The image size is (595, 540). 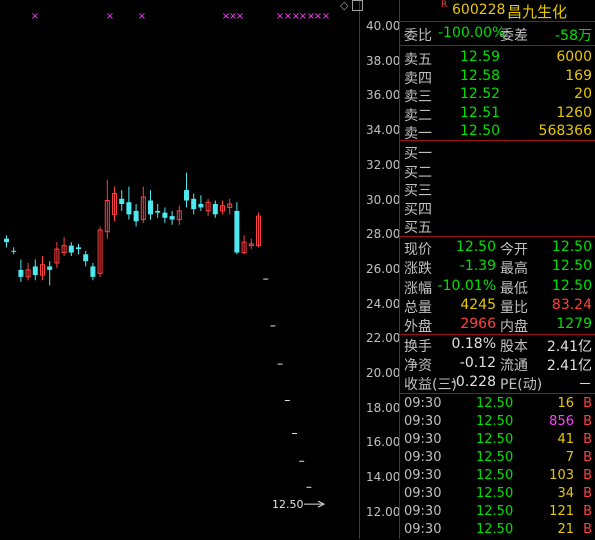 What do you see at coordinates (499, 364) in the screenshot?
I see `fundamental-row: 净资 -0.12 流通 2.41亿` at bounding box center [499, 364].